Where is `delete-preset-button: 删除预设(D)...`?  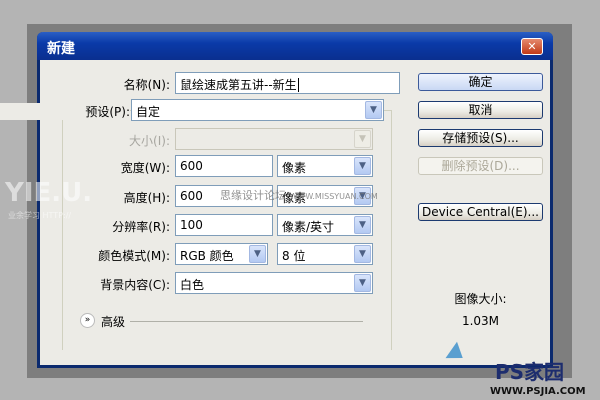
delete-preset-button: 删除预设(D)... is located at coordinates (480, 166).